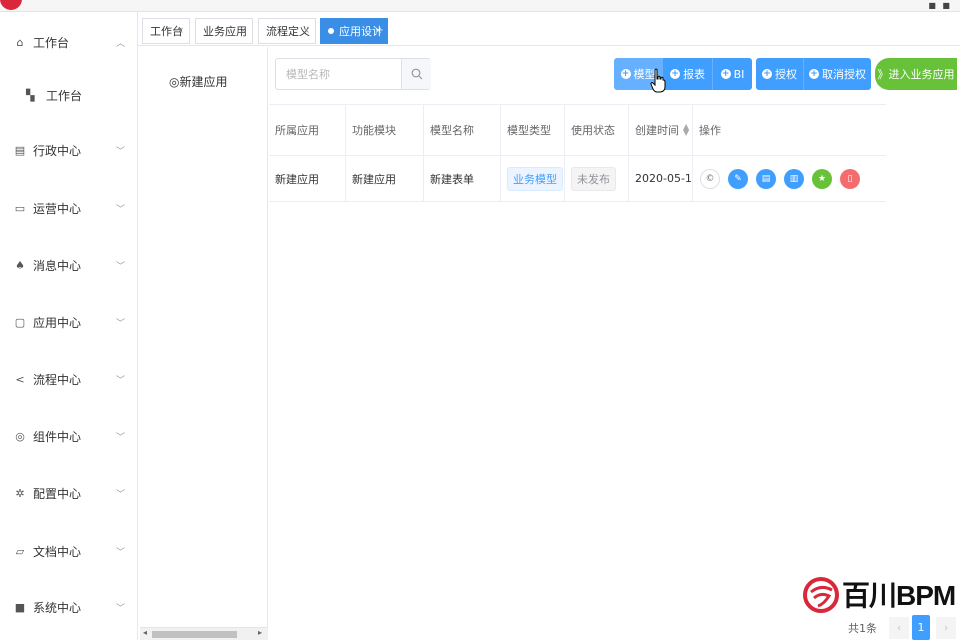 The image size is (960, 640). I want to click on next-page-button: ›, so click(946, 628).